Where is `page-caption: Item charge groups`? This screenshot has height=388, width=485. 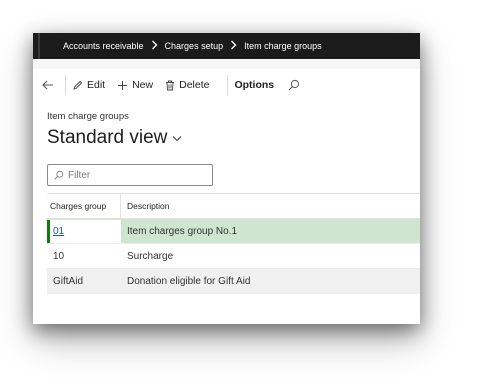 page-caption: Item charge groups is located at coordinates (88, 116).